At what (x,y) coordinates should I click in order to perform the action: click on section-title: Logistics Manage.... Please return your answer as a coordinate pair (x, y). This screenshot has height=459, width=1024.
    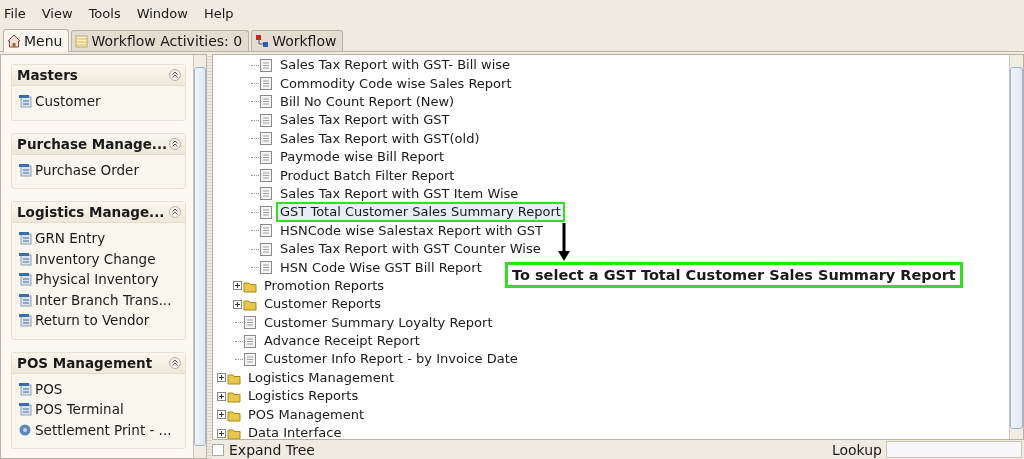
    Looking at the image, I should click on (91, 212).